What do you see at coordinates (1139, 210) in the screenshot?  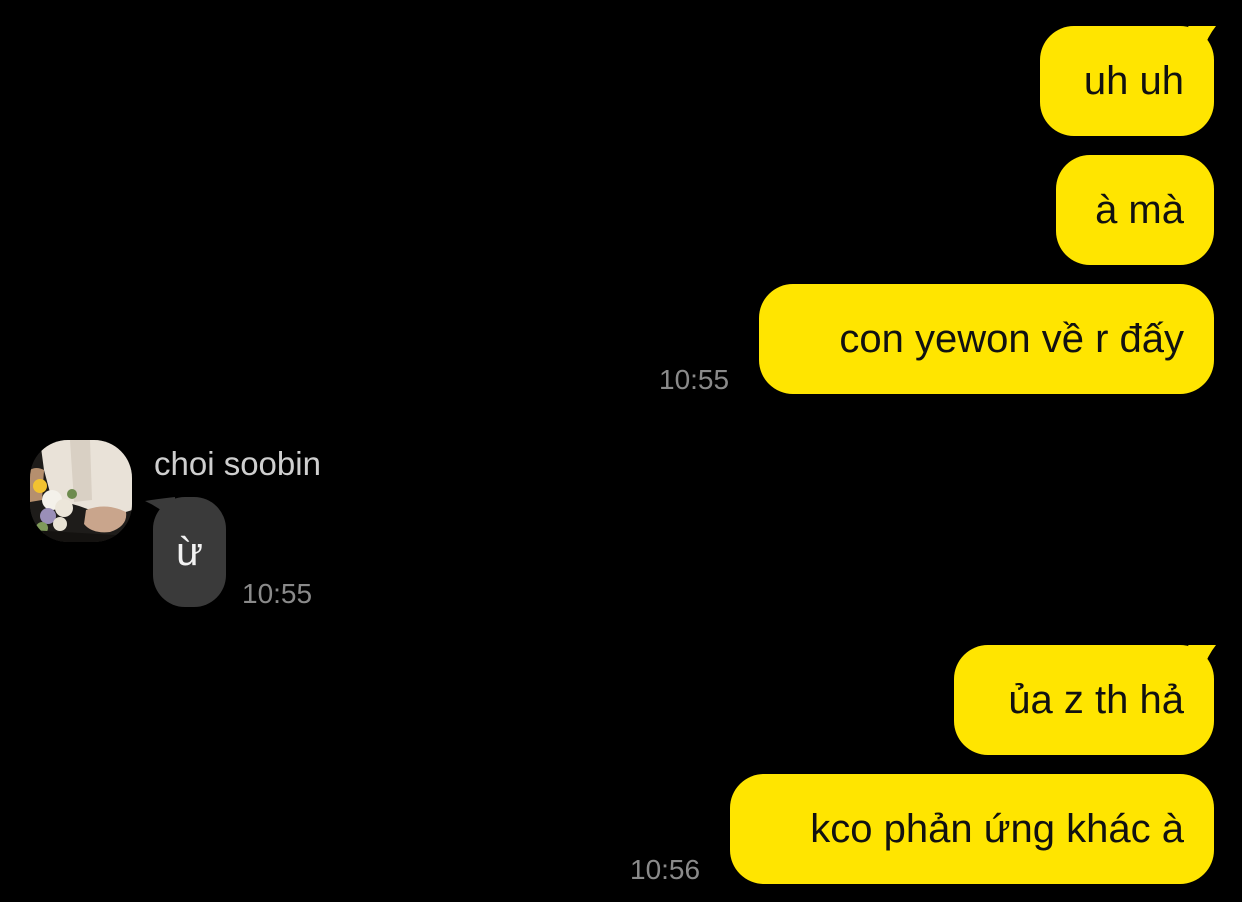 I see `message-text: à mà` at bounding box center [1139, 210].